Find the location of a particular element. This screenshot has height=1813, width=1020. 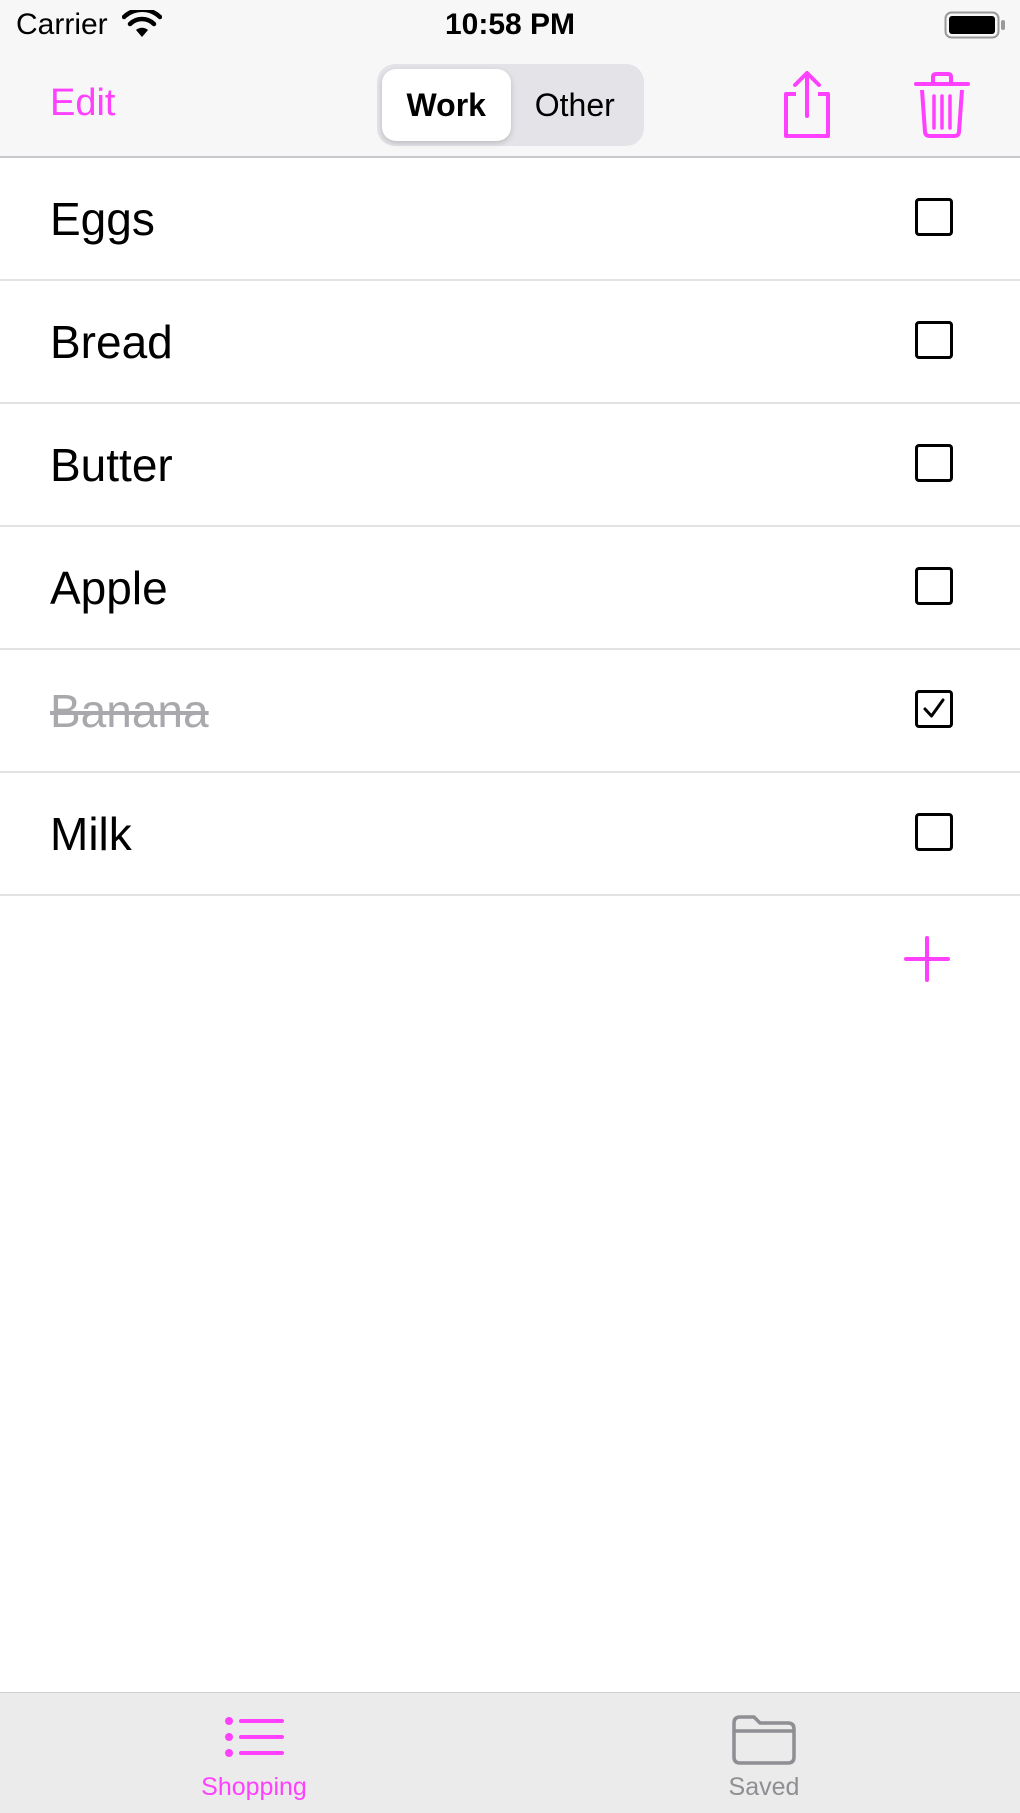

tab-shopping: Shopping is located at coordinates (254, 1753).